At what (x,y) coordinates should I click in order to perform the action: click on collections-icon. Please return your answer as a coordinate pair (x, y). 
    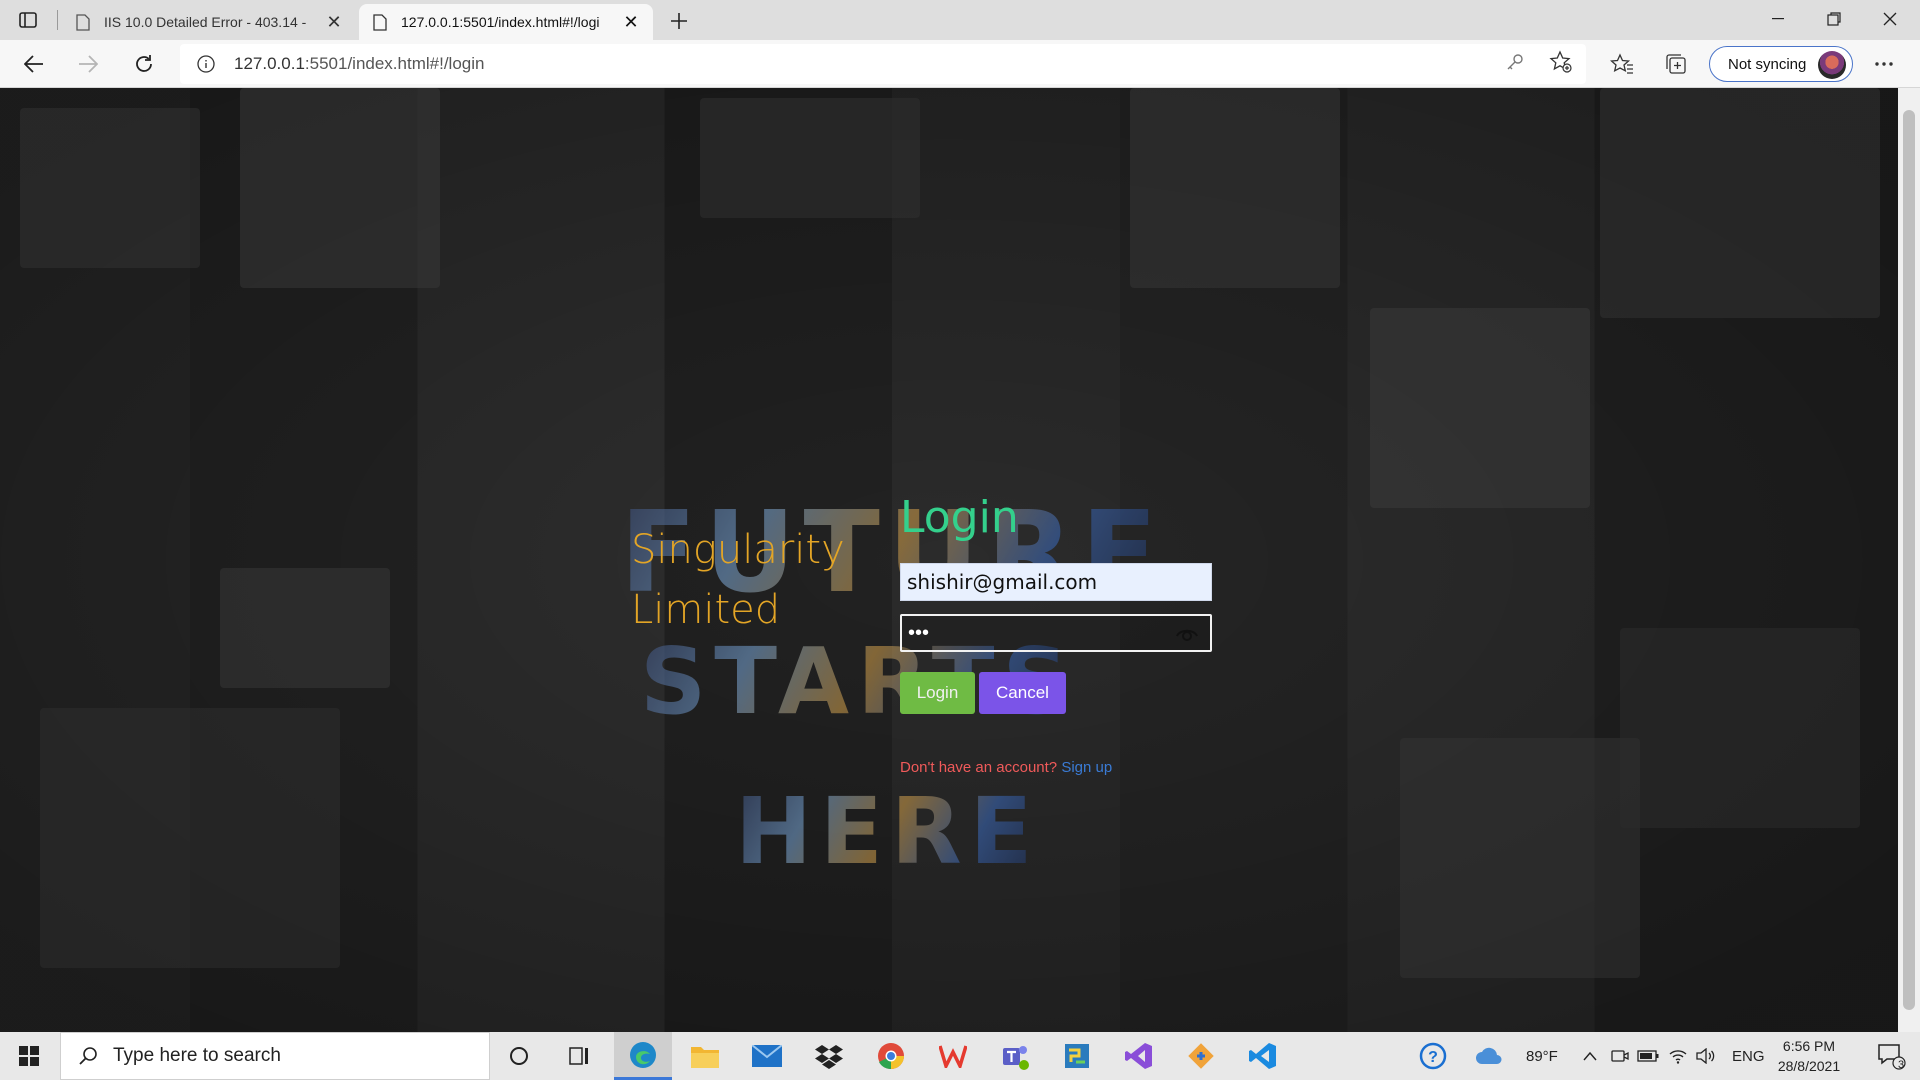
    Looking at the image, I should click on (1676, 64).